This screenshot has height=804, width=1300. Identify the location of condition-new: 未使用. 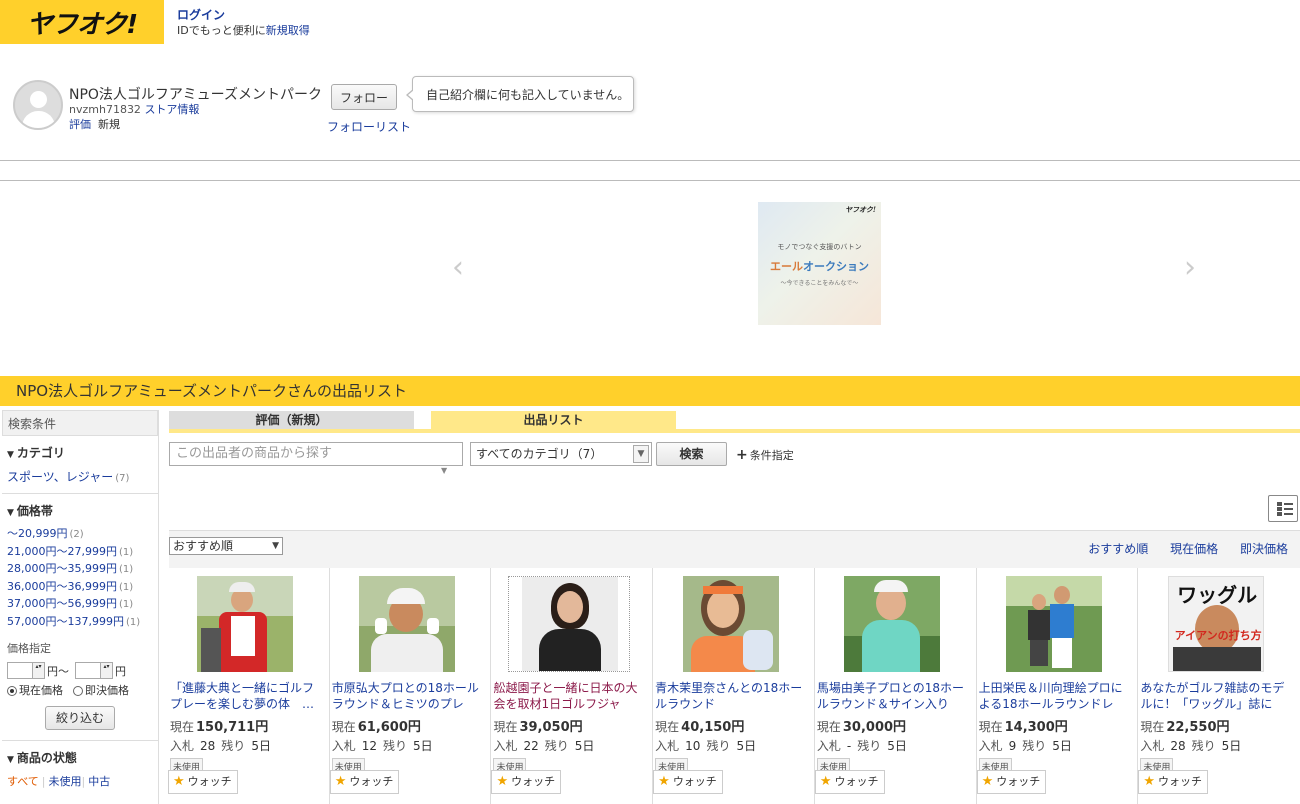
(65, 781).